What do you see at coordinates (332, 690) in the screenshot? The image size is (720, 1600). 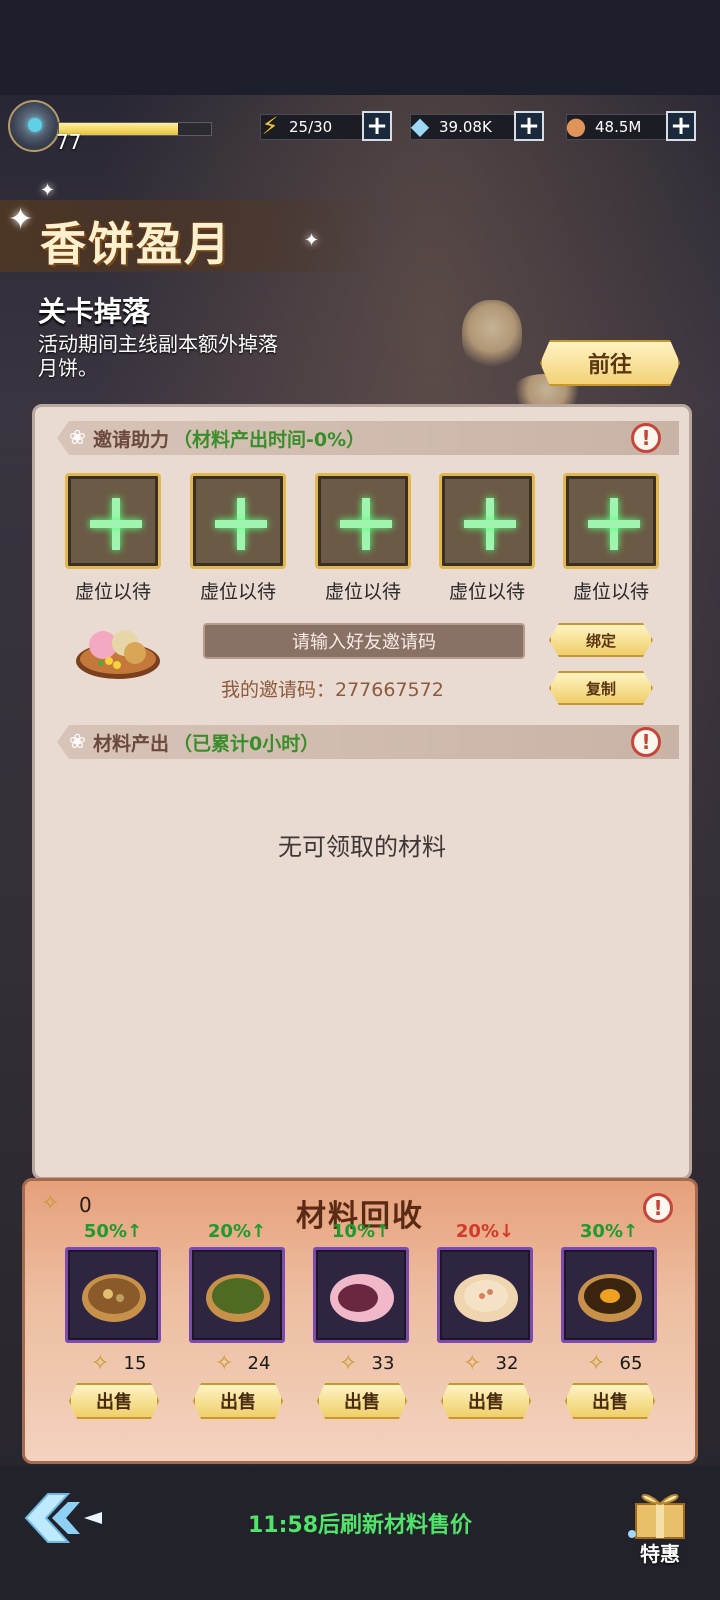 I see `my-invite-code: 我的邀请码：277667572` at bounding box center [332, 690].